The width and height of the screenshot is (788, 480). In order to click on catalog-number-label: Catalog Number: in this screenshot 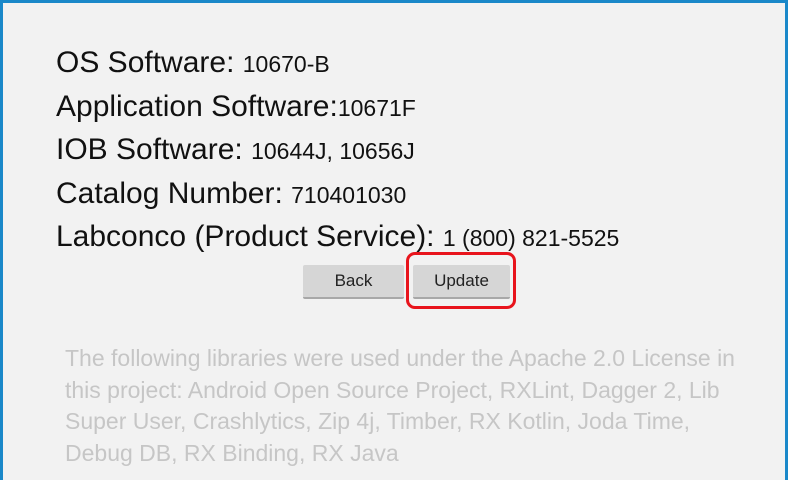, I will do `click(174, 193)`.